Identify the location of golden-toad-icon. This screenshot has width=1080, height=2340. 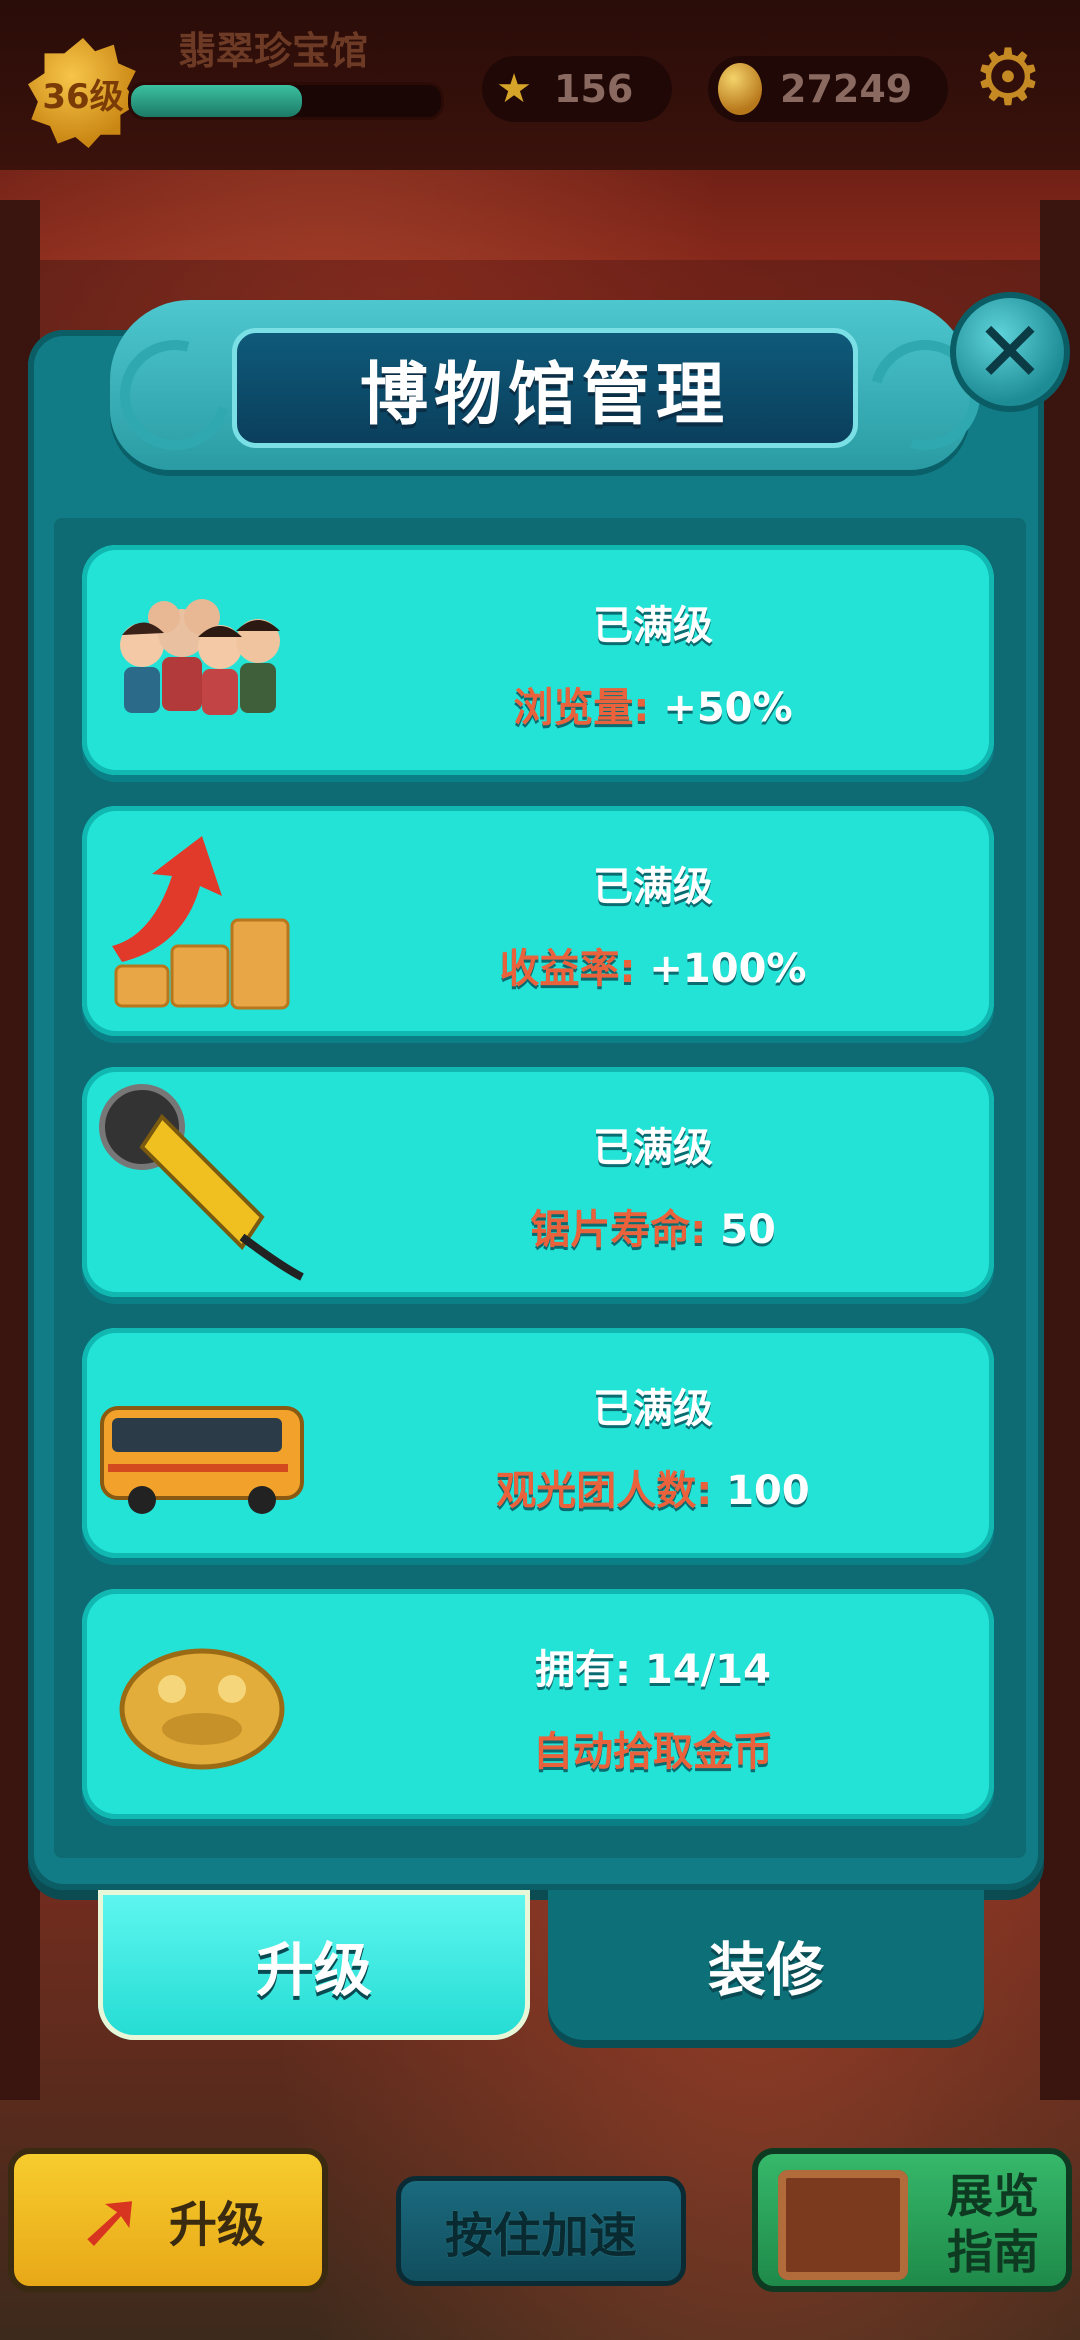
(202, 1704).